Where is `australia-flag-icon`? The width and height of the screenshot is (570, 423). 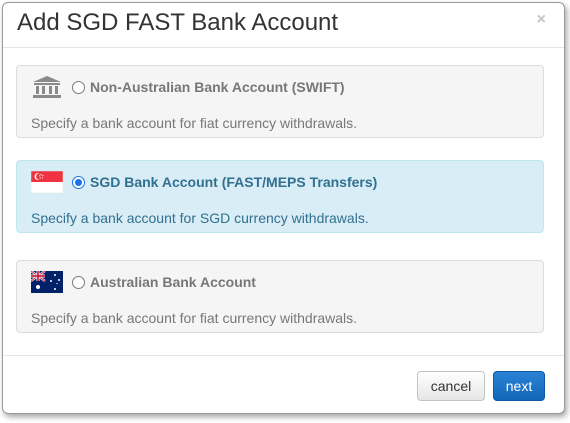
australia-flag-icon is located at coordinates (46, 281).